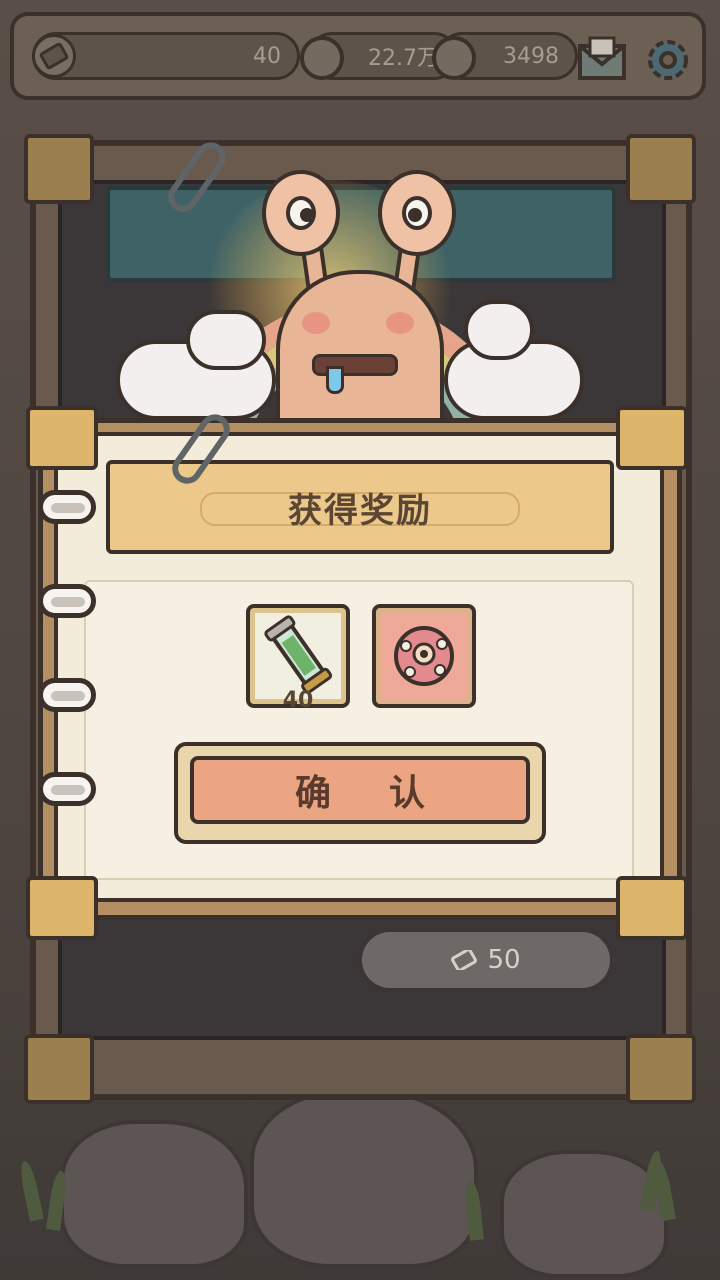 The width and height of the screenshot is (720, 1280). What do you see at coordinates (602, 60) in the screenshot?
I see `mail-icon` at bounding box center [602, 60].